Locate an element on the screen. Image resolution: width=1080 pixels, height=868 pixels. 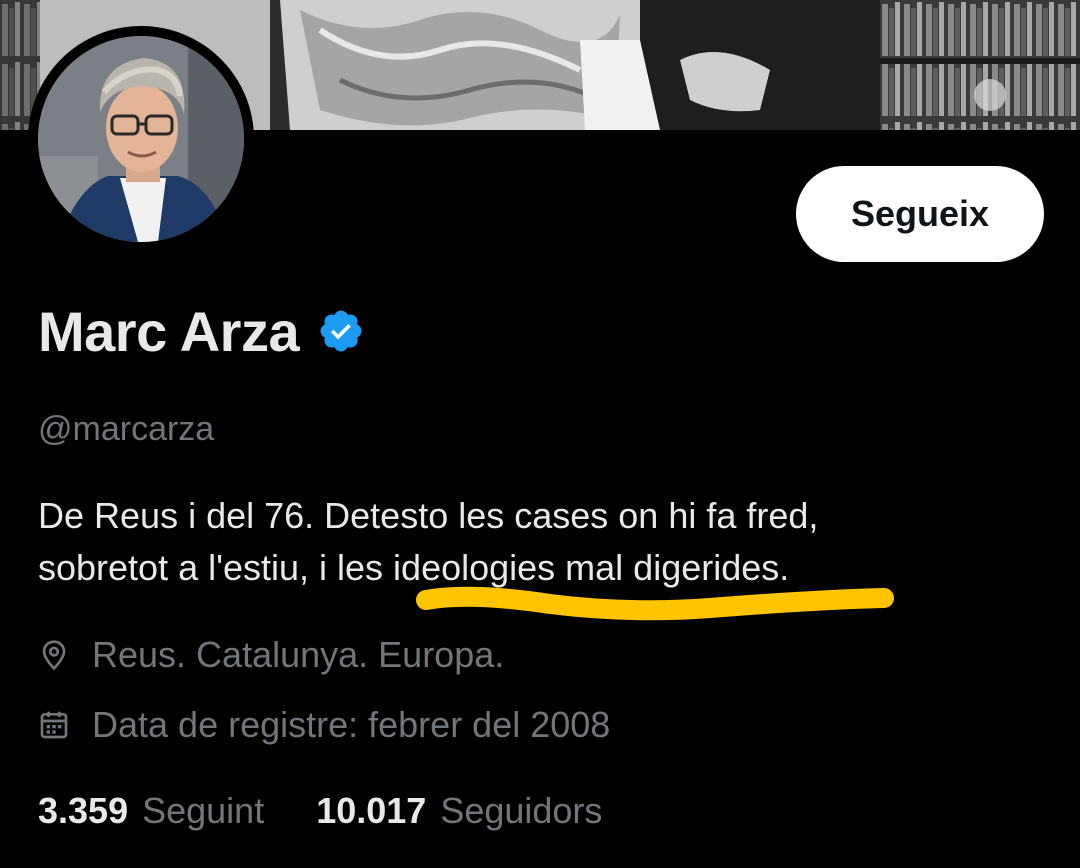
follow-button: Segueix is located at coordinates (920, 214).